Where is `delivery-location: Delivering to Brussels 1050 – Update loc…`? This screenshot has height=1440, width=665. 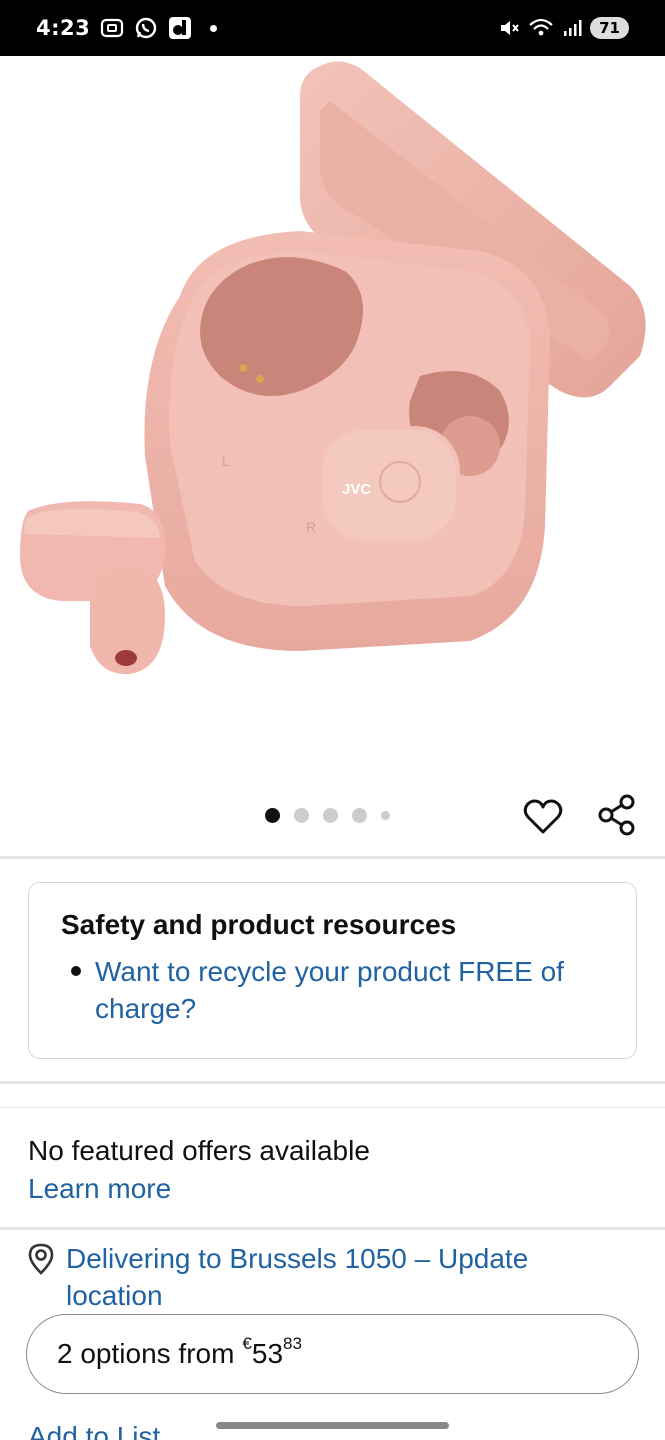
delivery-location: Delivering to Brussels 1050 – Update loc… is located at coordinates (326, 1277).